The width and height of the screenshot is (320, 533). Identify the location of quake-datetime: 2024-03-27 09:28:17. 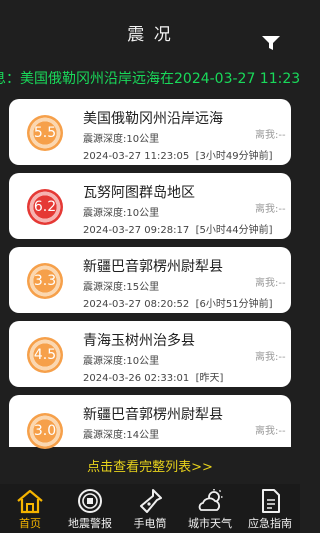
(136, 230).